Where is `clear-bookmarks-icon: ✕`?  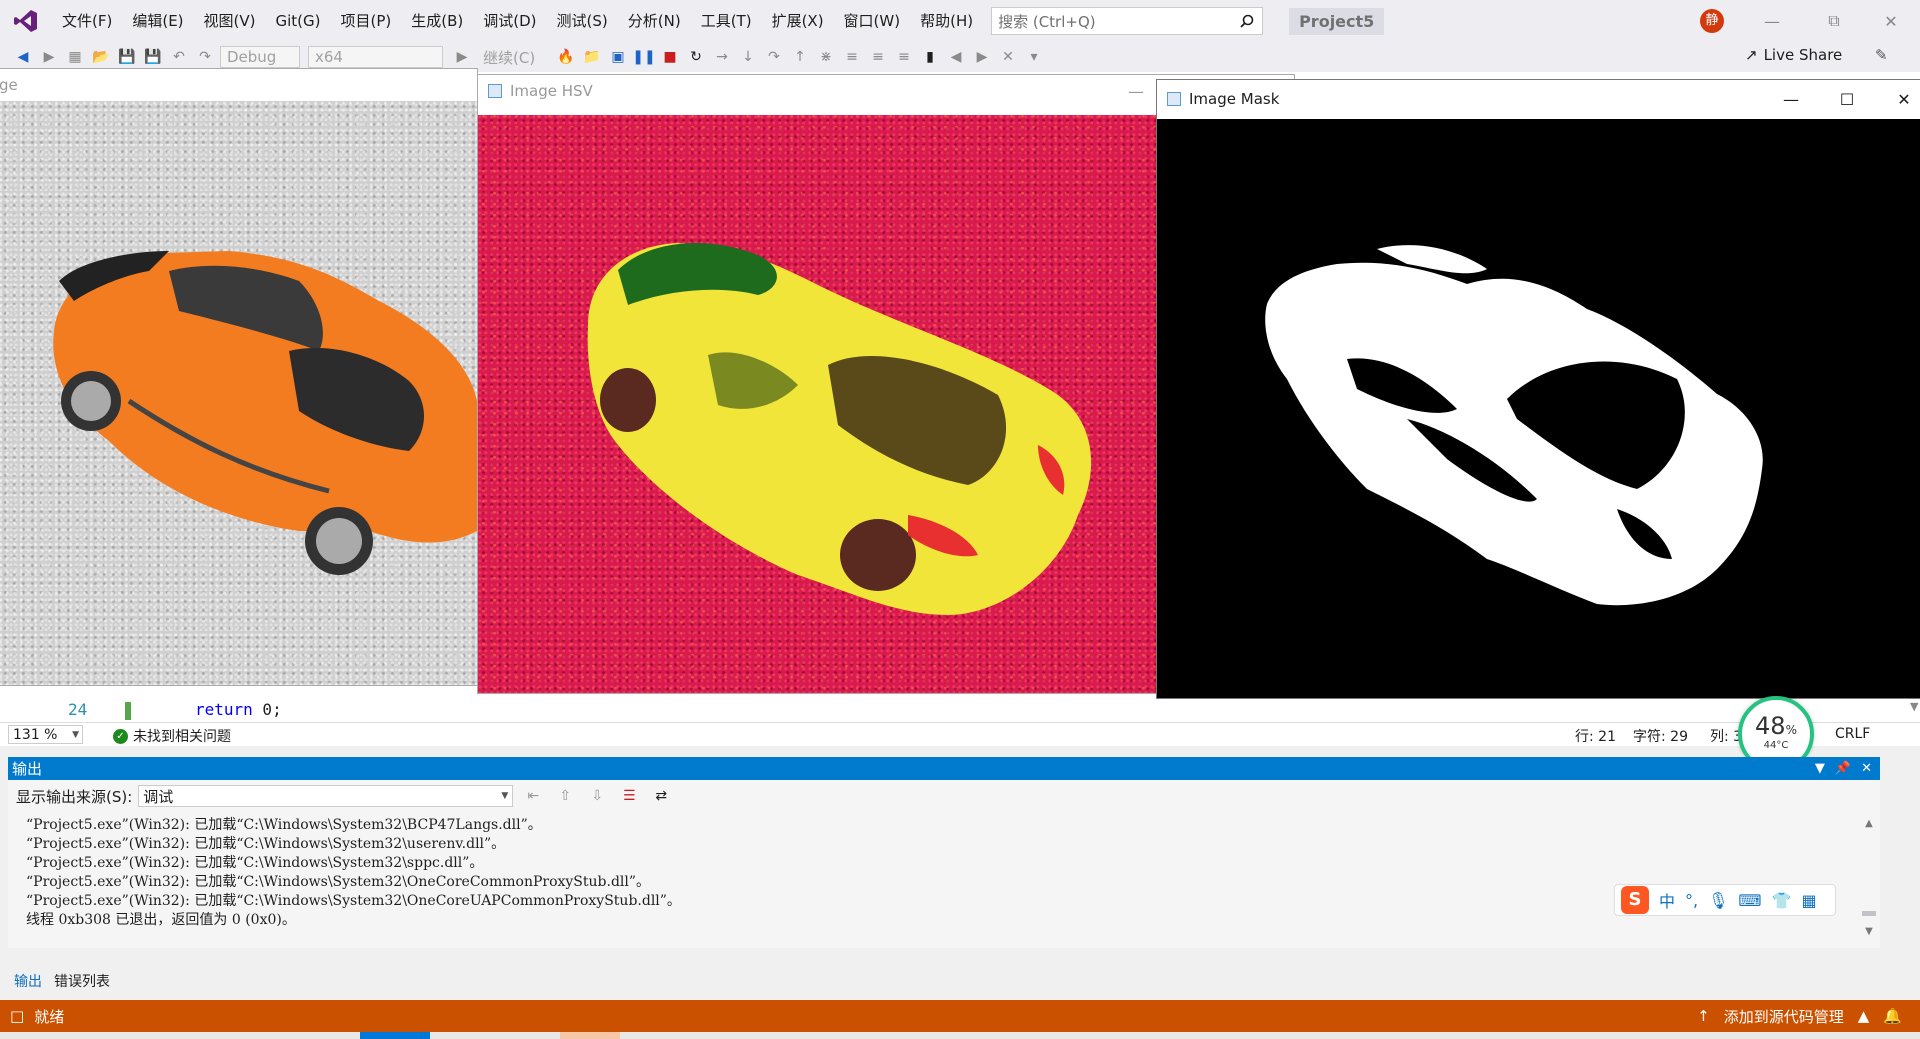
clear-bookmarks-icon: ✕ is located at coordinates (1008, 57).